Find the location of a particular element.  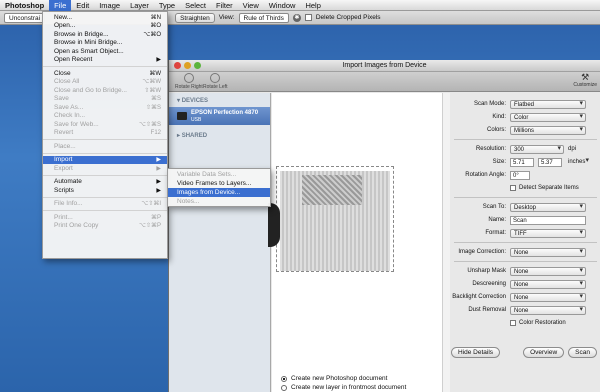

menu-layer: Layer is located at coordinates (139, 5).